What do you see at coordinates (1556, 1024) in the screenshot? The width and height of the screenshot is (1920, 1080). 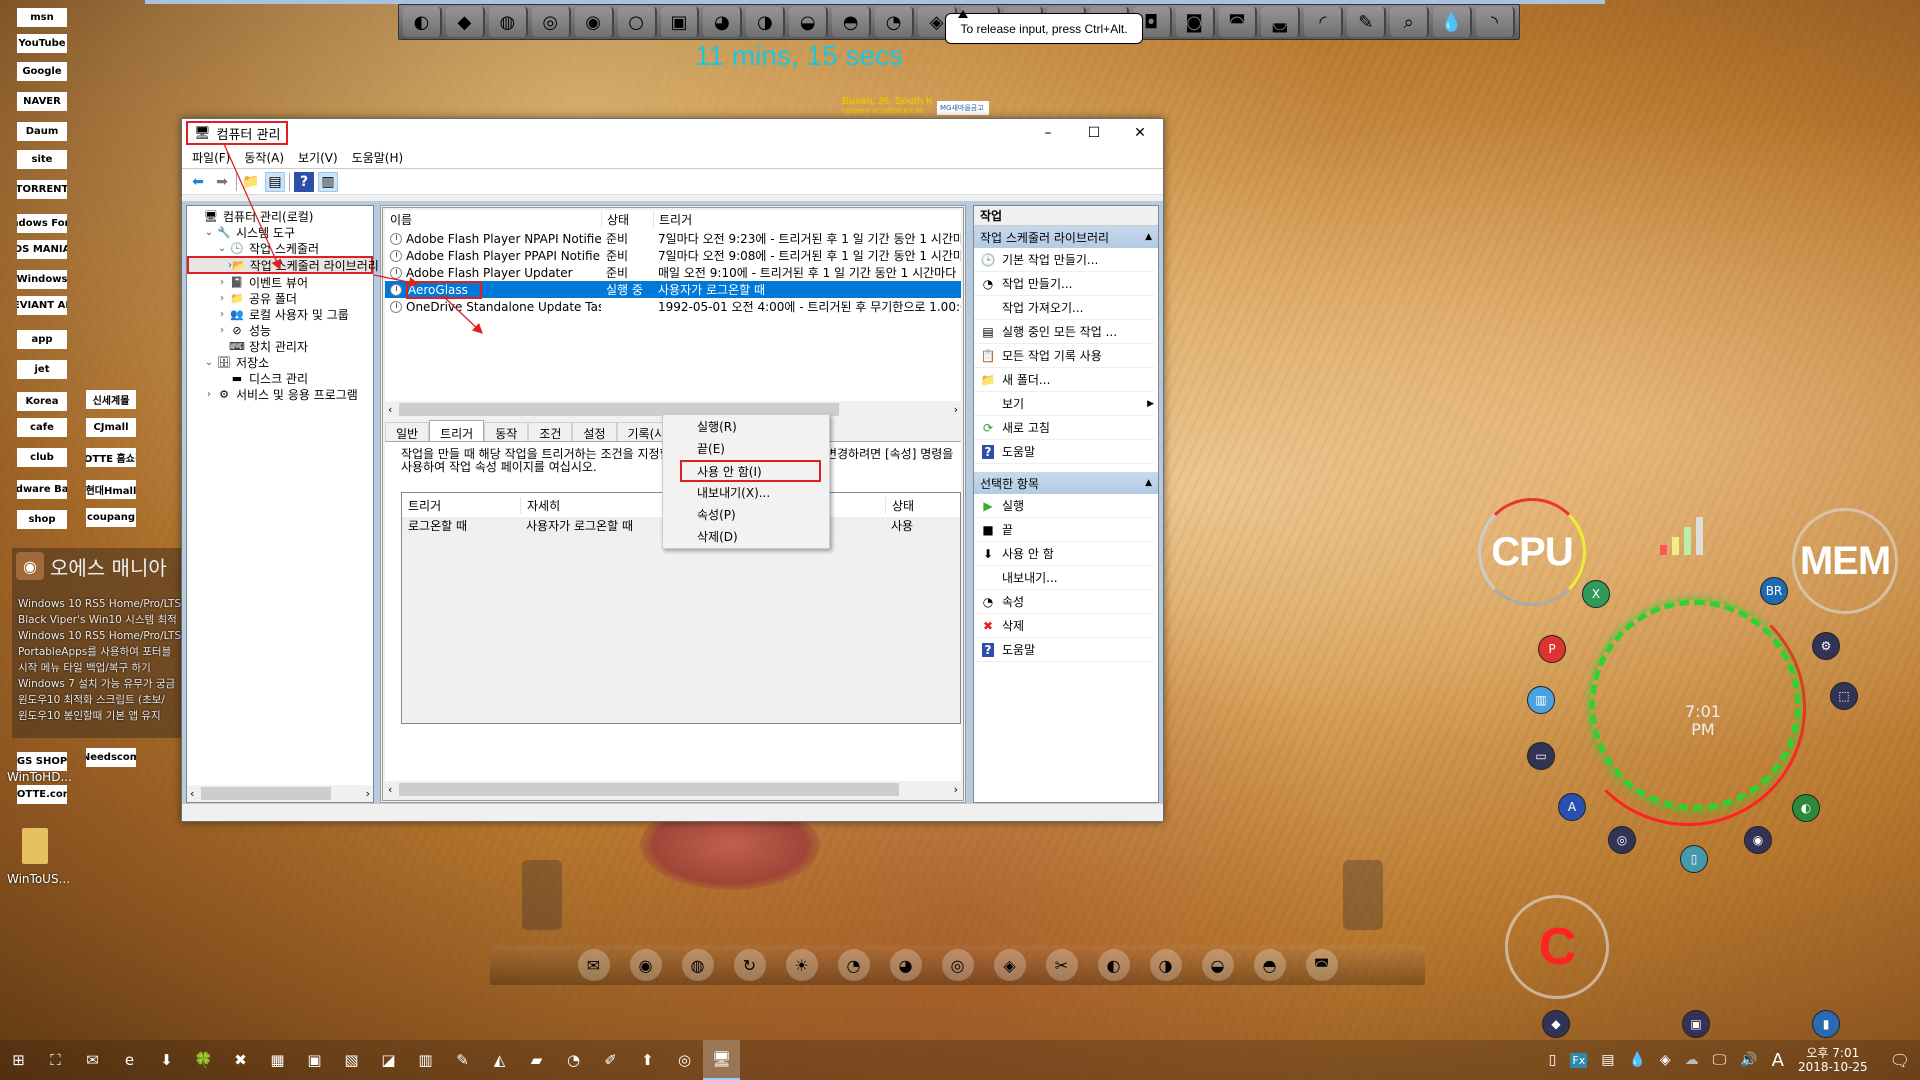 I see `app-icon: ◆` at bounding box center [1556, 1024].